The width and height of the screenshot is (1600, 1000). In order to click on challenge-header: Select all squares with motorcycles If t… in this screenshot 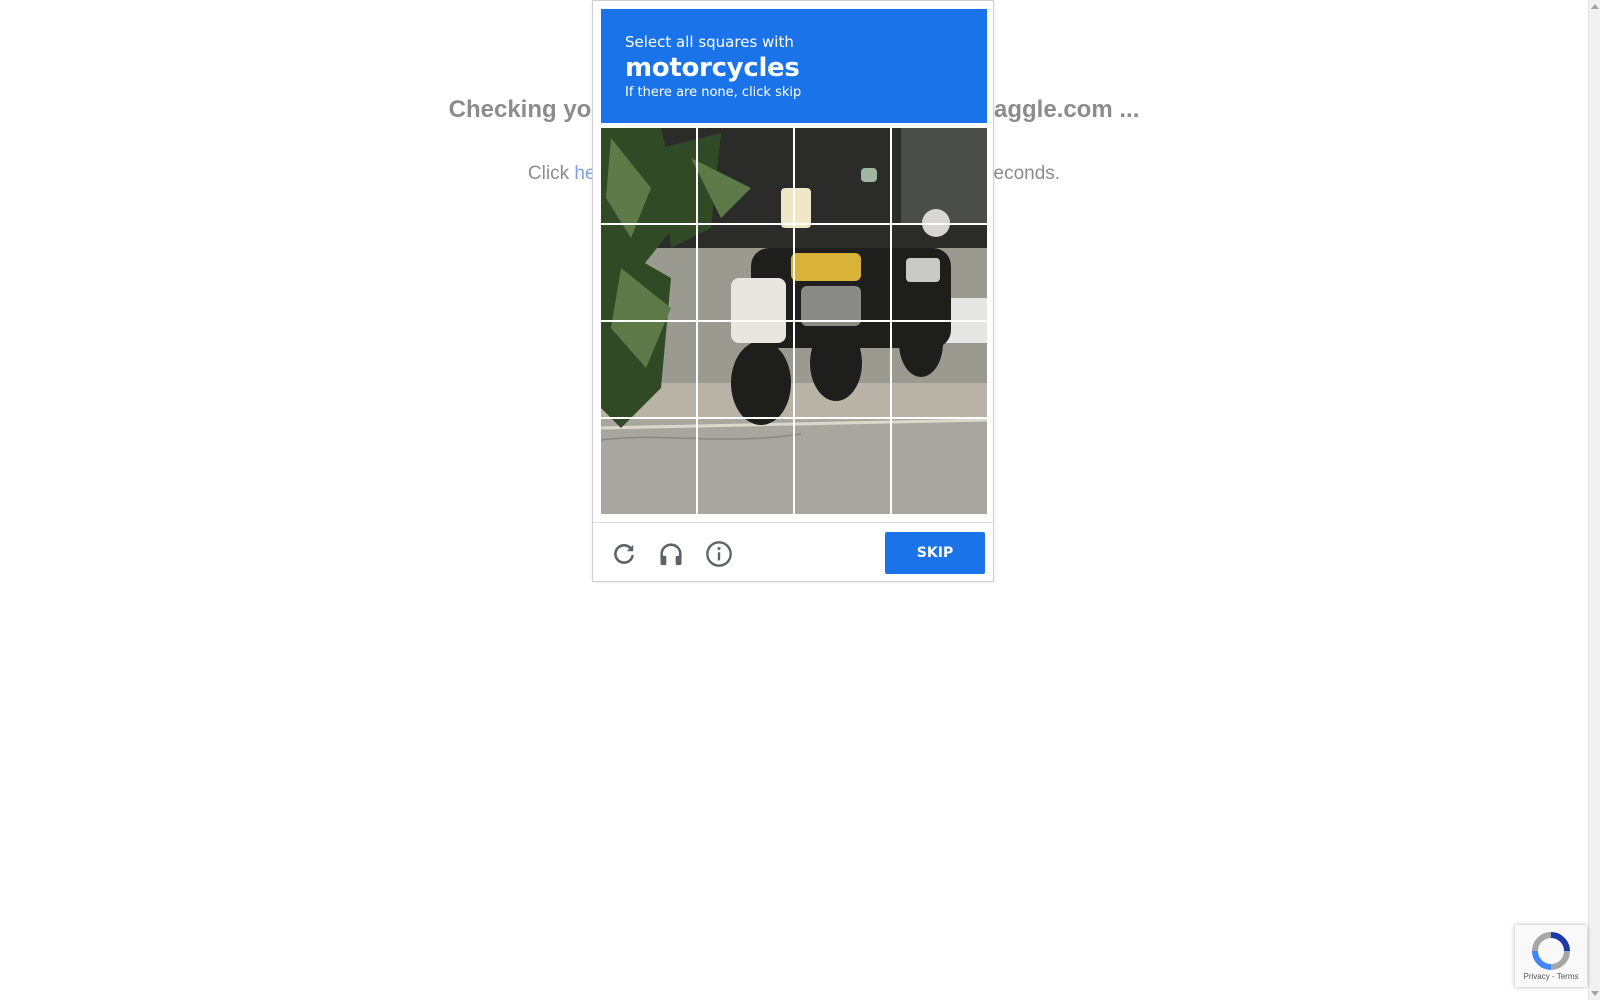, I will do `click(794, 66)`.